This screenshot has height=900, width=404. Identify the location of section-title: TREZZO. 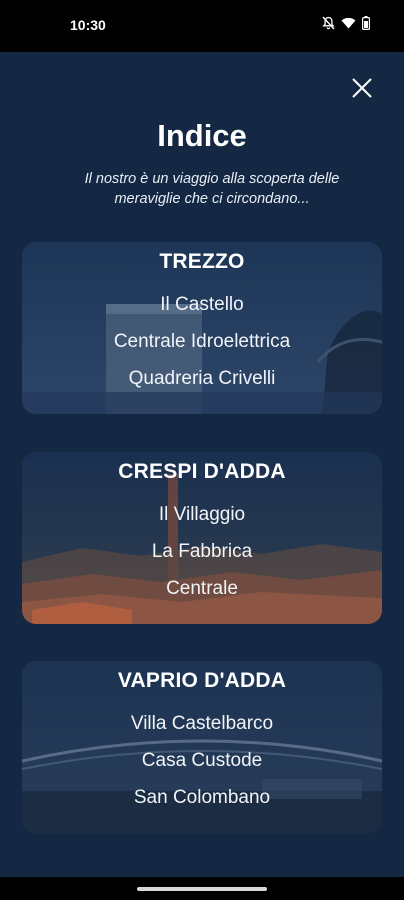
(202, 261).